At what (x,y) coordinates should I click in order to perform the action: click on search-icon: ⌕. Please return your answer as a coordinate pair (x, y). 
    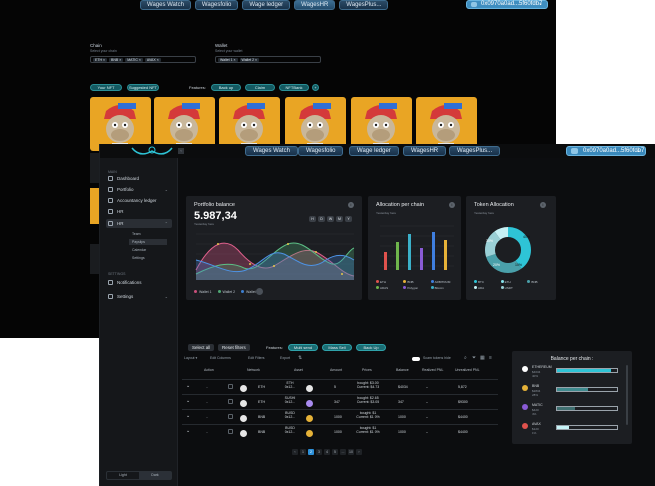
    Looking at the image, I should click on (465, 358).